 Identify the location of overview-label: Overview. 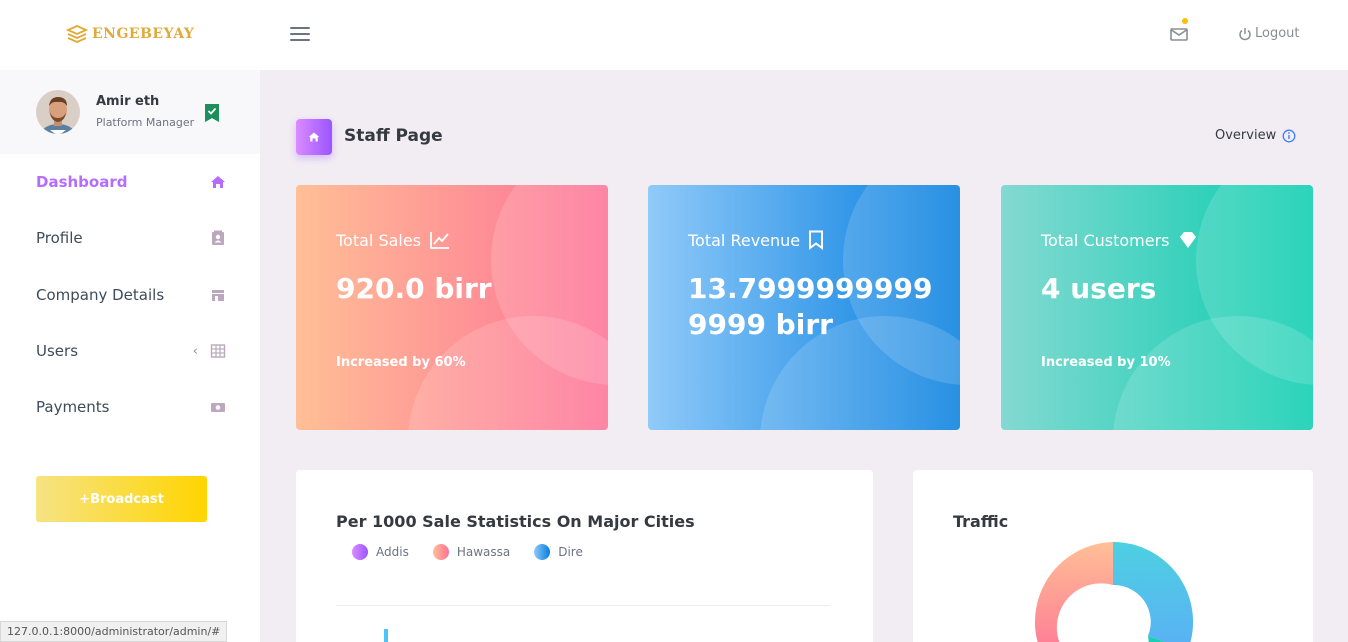
(1246, 135).